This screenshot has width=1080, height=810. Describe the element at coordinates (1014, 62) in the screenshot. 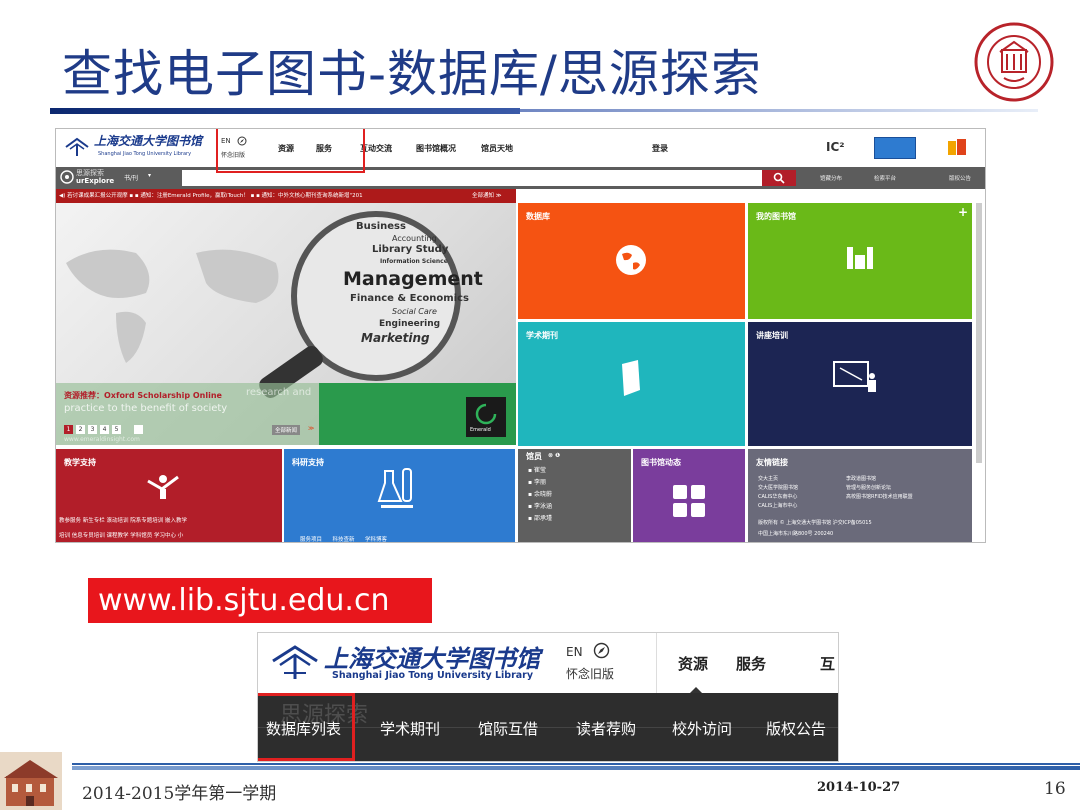

I see `university-seal-icon` at that location.